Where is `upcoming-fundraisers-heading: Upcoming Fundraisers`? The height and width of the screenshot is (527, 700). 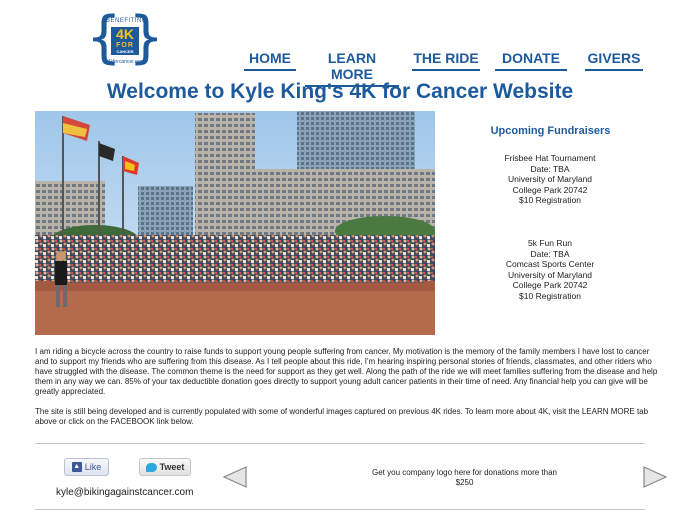 upcoming-fundraisers-heading: Upcoming Fundraisers is located at coordinates (550, 131).